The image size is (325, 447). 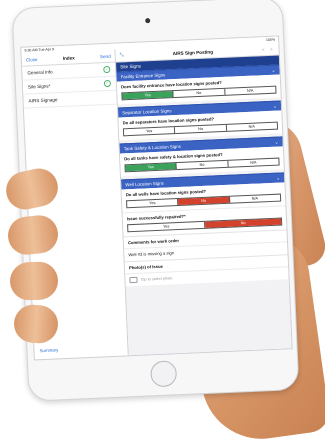 I want to click on photo-placeholder: Tap to select photo, so click(x=156, y=279).